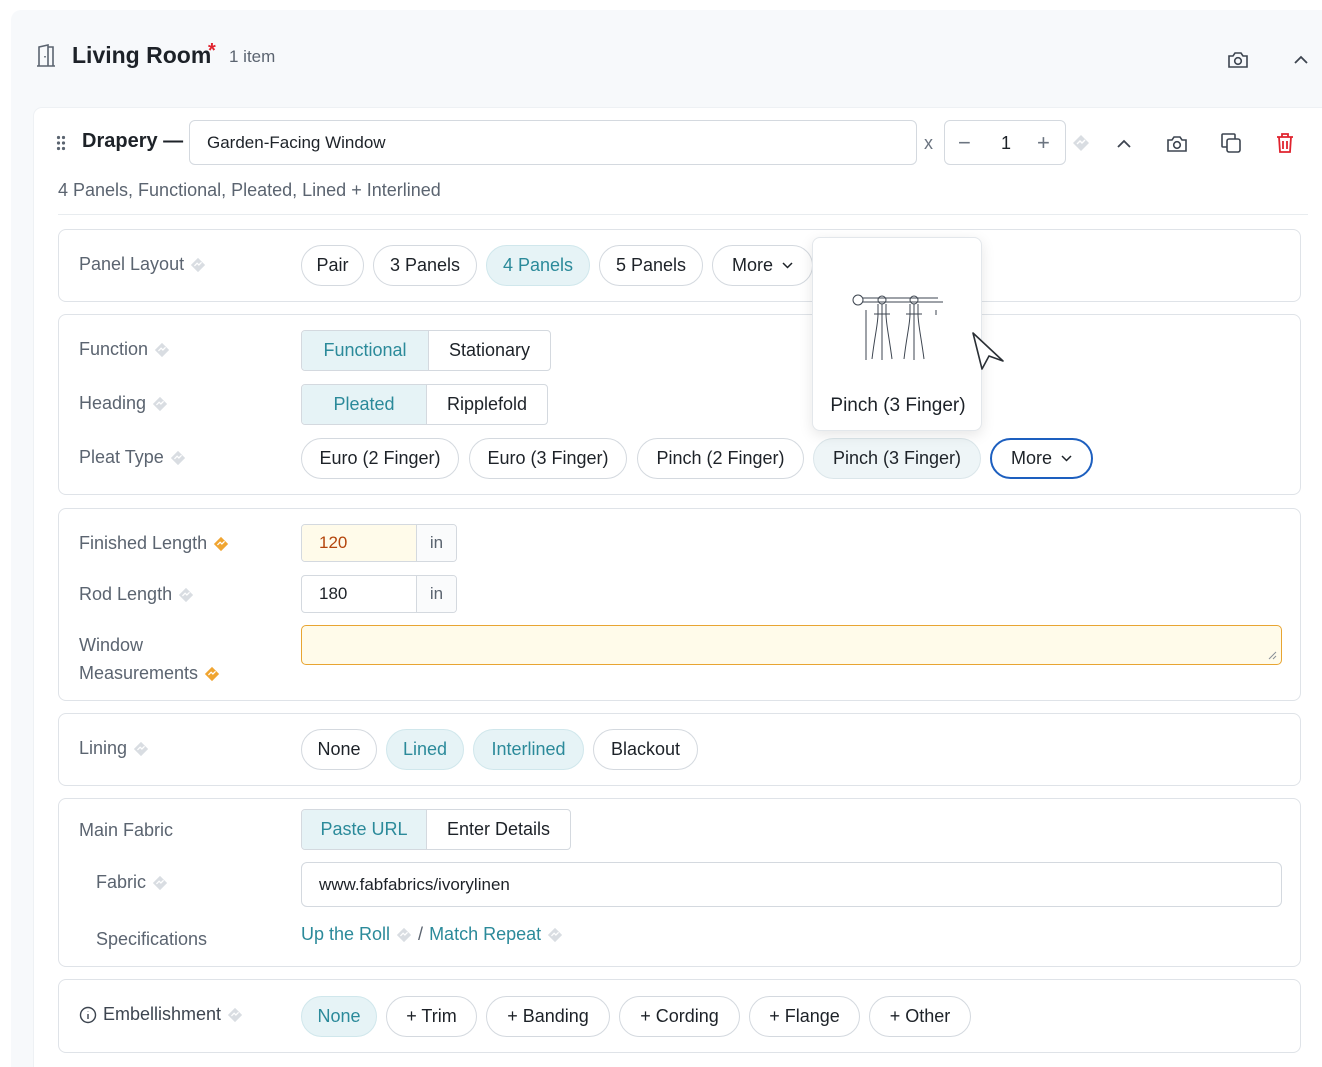 The image size is (1322, 1067). Describe the element at coordinates (126, 594) in the screenshot. I see `rod-length-label-text: Rod Length` at that location.